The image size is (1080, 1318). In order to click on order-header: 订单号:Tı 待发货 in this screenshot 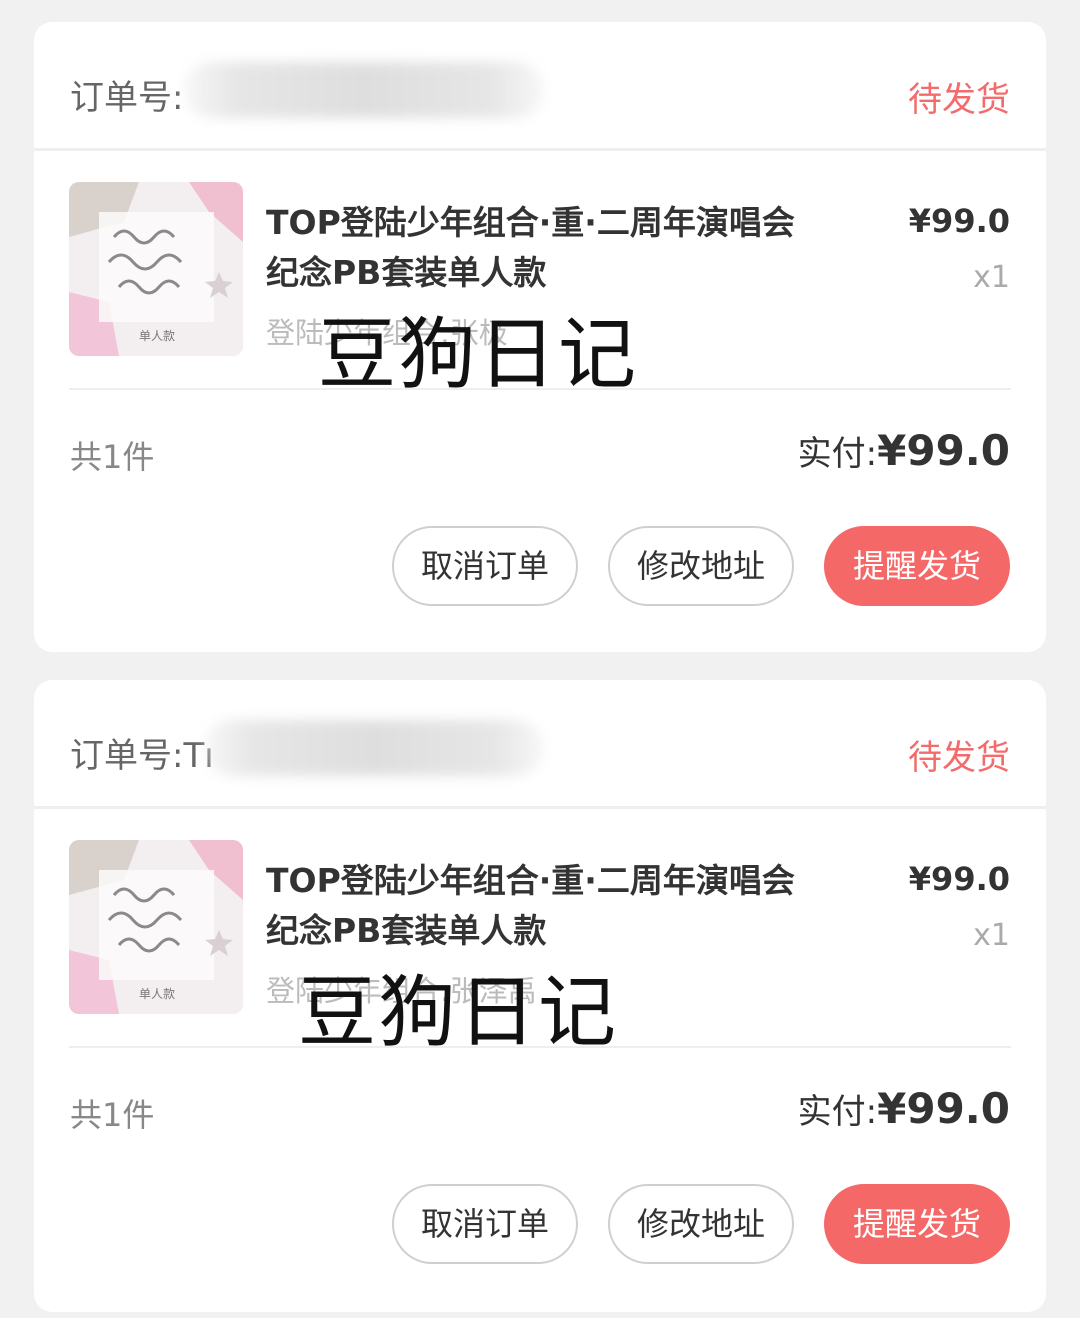, I will do `click(540, 743)`.